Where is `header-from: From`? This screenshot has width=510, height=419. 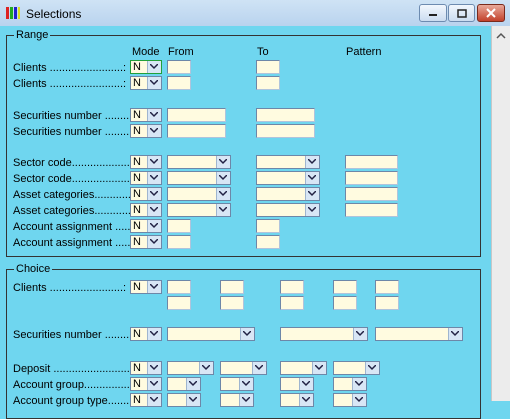
header-from: From is located at coordinates (181, 52).